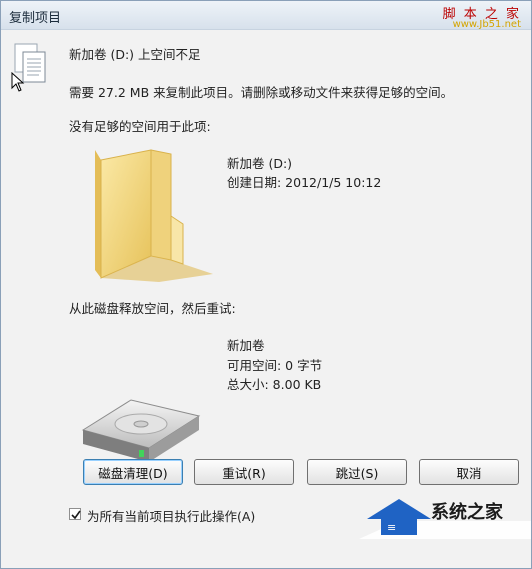 The height and width of the screenshot is (569, 532). What do you see at coordinates (244, 472) in the screenshot?
I see `retry-button: 重试(R)` at bounding box center [244, 472].